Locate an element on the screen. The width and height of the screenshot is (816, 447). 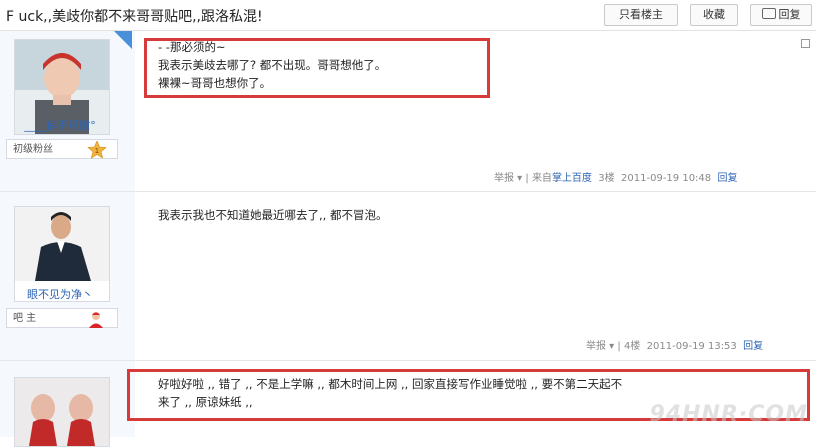
post-meta: 举报 ▾ | 4楼 2011-09-19 13:53 回复 is located at coordinates (675, 346).